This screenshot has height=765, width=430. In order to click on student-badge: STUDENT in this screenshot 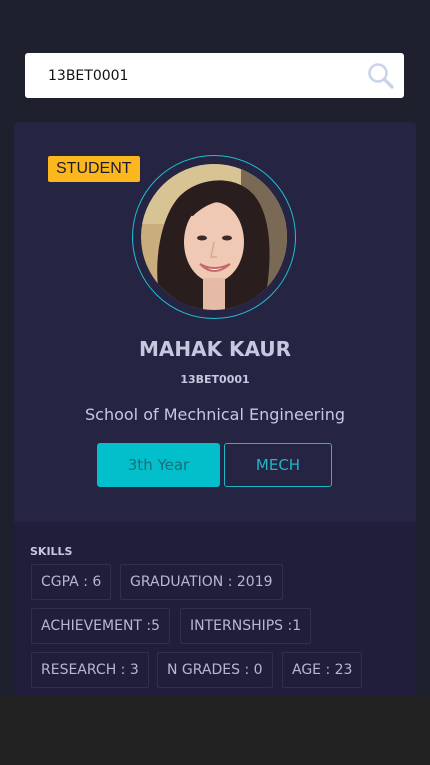, I will do `click(94, 169)`.